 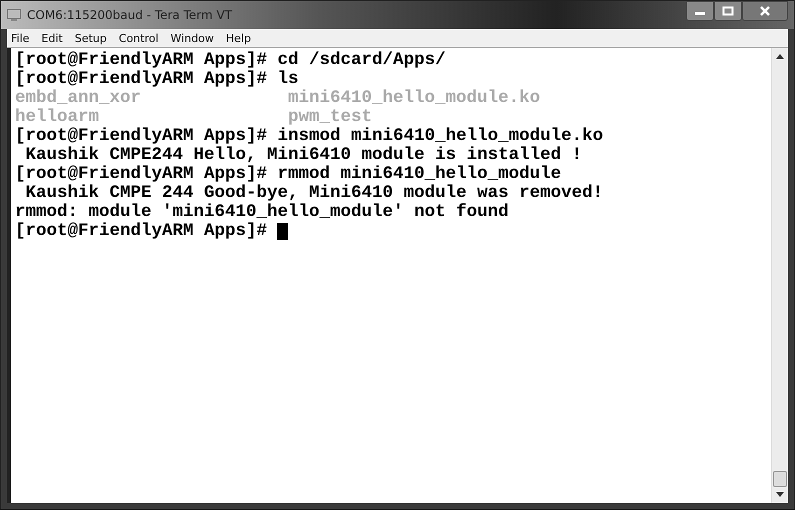 What do you see at coordinates (20, 38) in the screenshot?
I see `menu-item: File` at bounding box center [20, 38].